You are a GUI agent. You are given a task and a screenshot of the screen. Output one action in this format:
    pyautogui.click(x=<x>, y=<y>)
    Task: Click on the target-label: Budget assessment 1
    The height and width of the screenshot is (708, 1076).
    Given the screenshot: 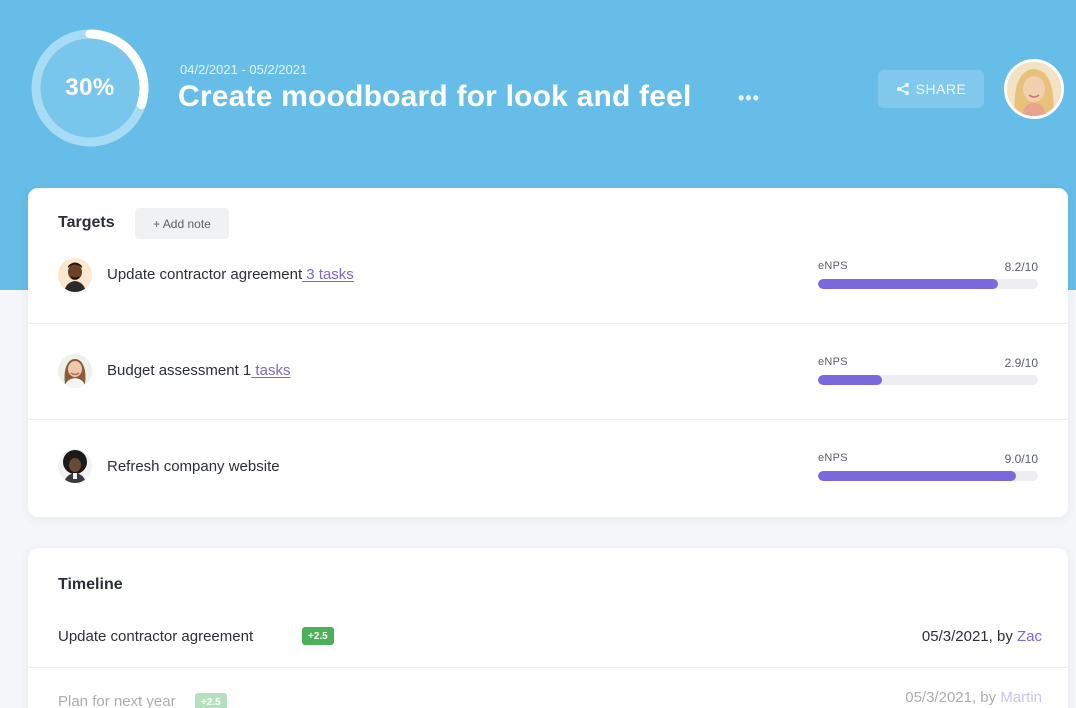 What is the action you would take?
    pyautogui.click(x=179, y=370)
    